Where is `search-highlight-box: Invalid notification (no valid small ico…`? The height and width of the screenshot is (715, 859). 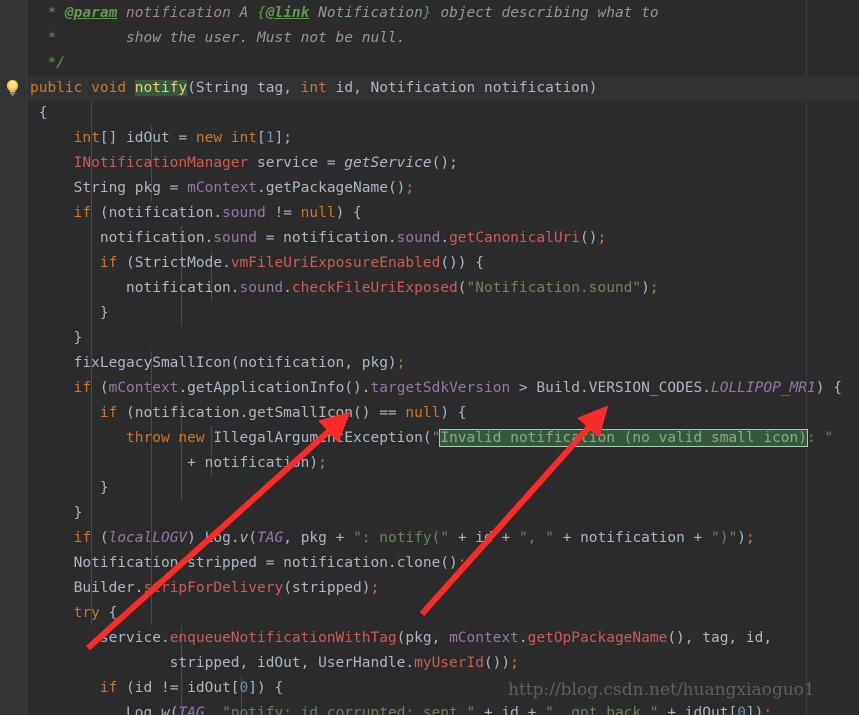 search-highlight-box: Invalid notification (no valid small ico… is located at coordinates (623, 438).